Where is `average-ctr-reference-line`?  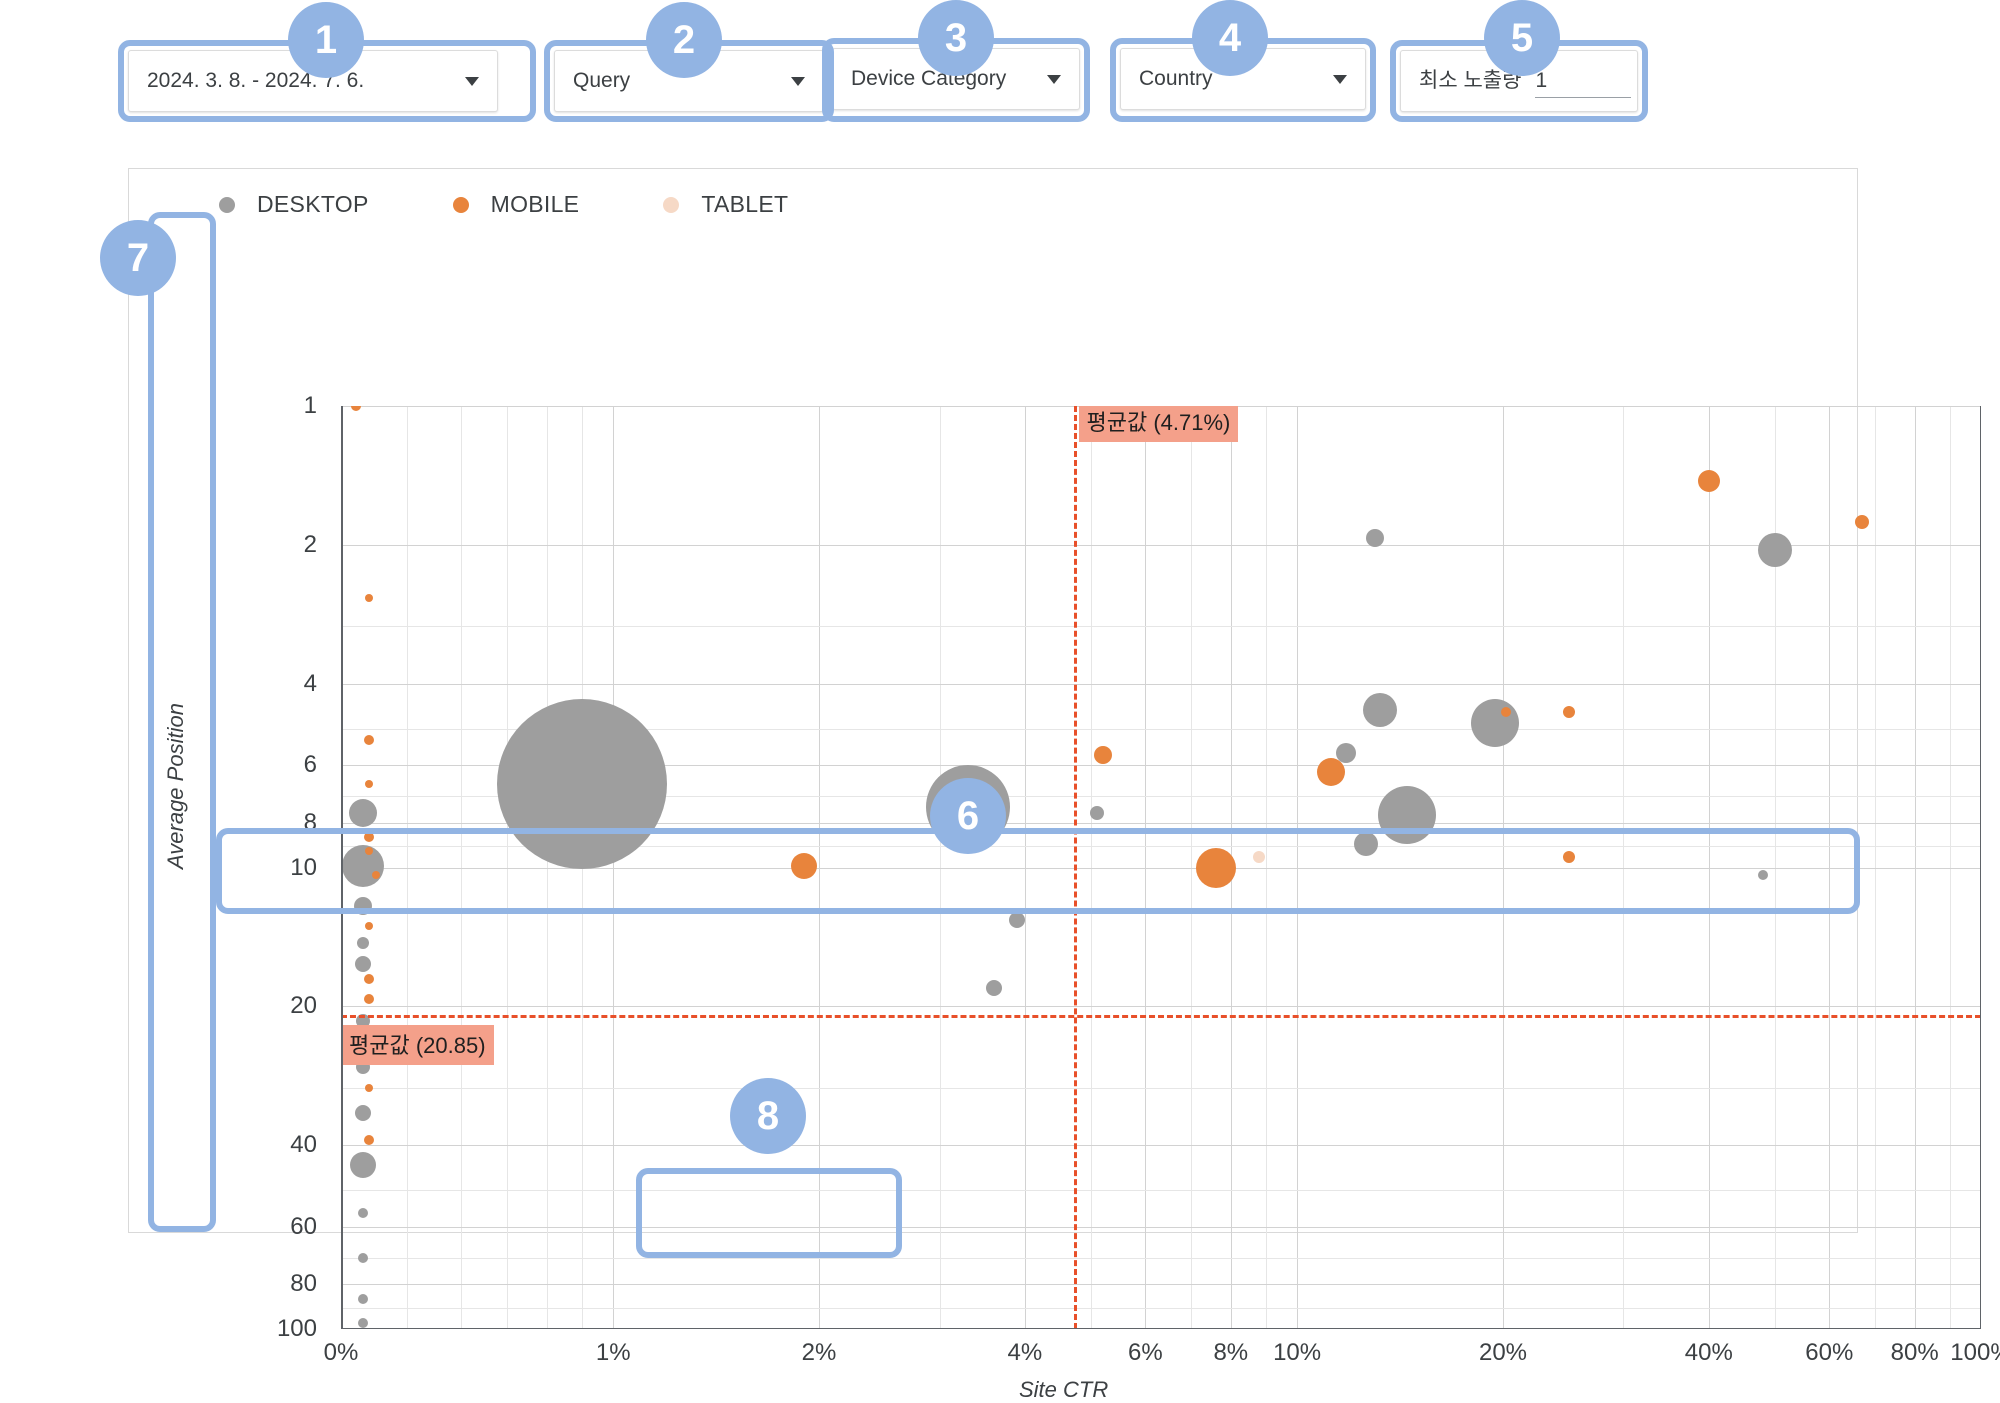 average-ctr-reference-line is located at coordinates (1075, 867).